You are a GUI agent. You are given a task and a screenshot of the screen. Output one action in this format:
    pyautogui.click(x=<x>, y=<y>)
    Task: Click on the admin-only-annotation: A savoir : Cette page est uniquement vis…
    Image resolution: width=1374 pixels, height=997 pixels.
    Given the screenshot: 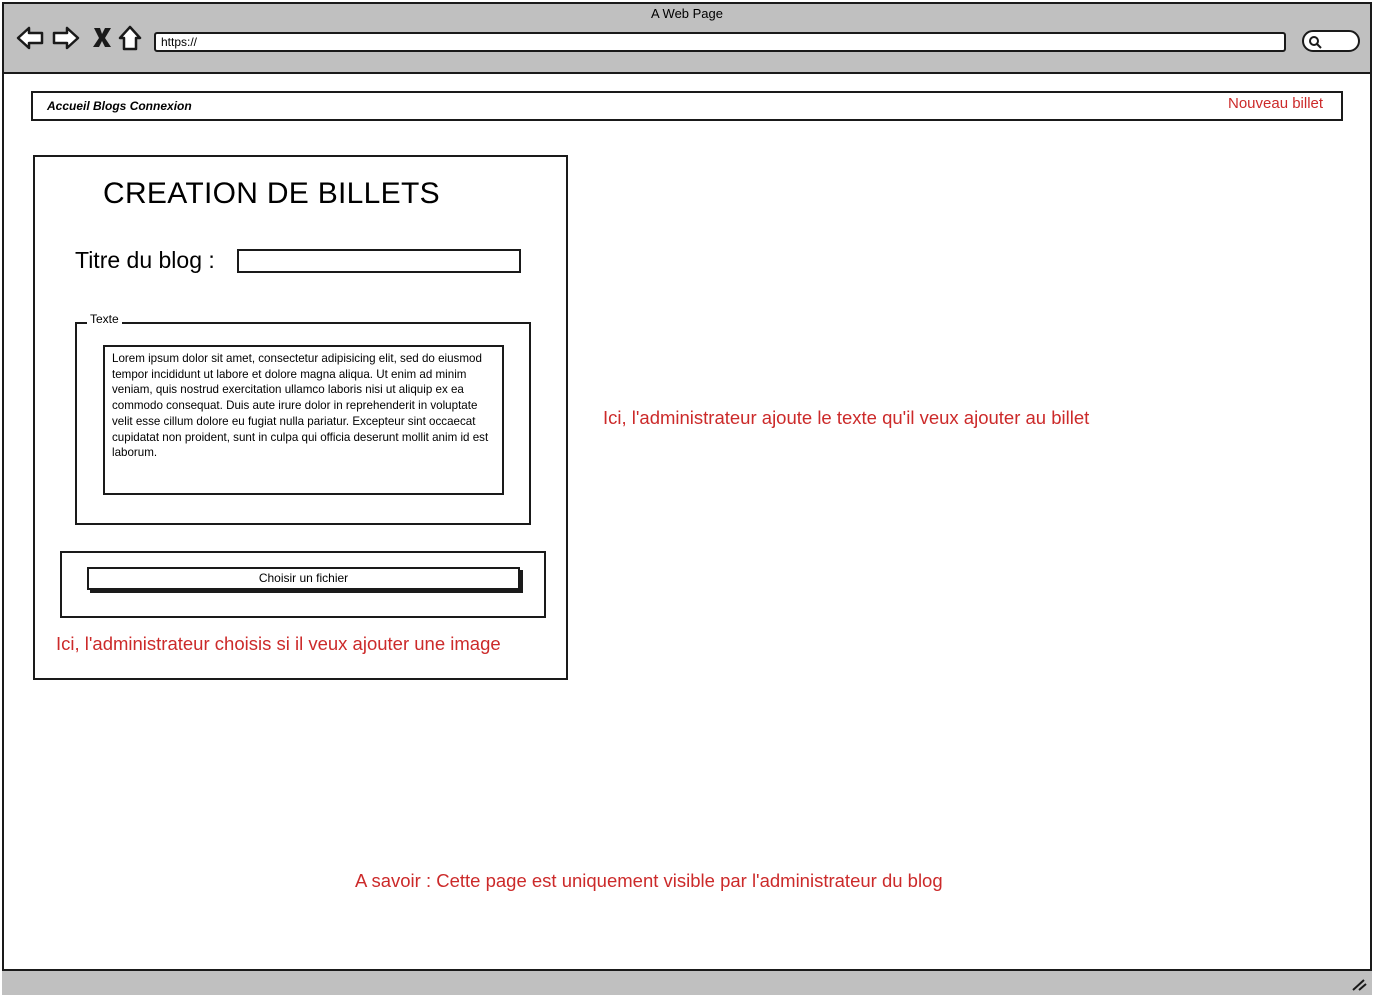 What is the action you would take?
    pyautogui.click(x=649, y=880)
    